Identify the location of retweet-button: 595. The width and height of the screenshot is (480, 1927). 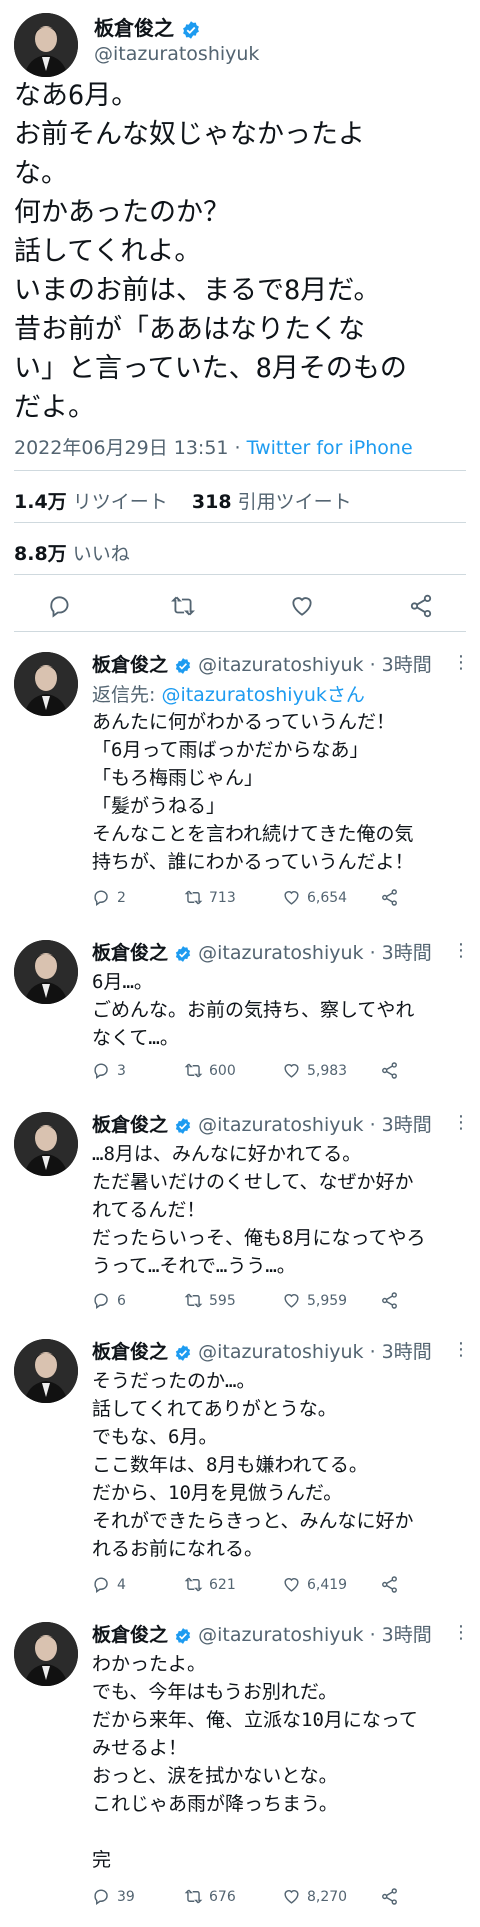
(210, 1300).